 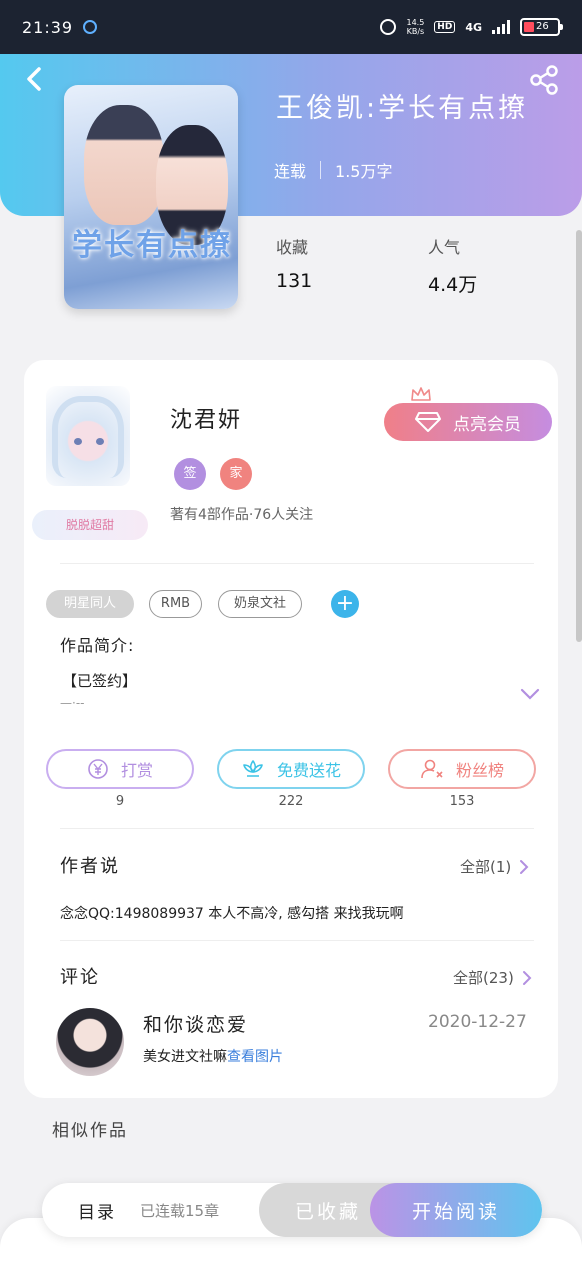 I want to click on book-tag: RMB, so click(x=175, y=604).